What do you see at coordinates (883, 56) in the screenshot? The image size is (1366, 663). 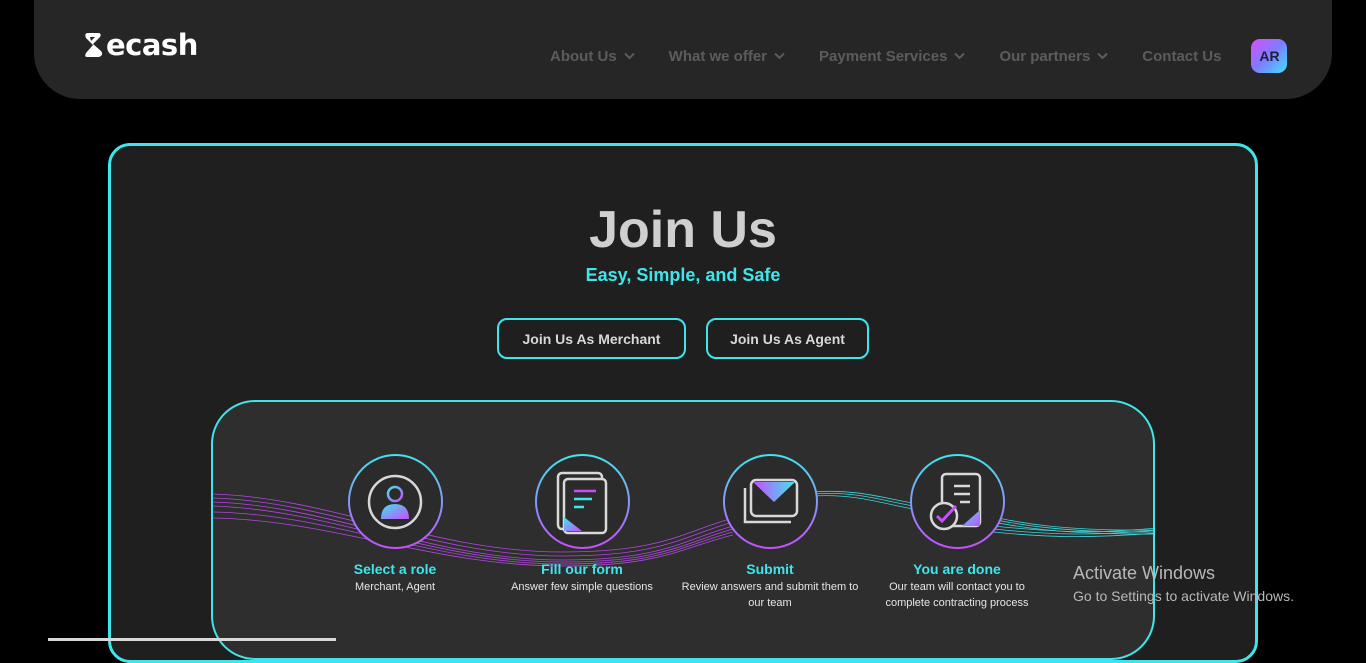 I see `nav-label: Payment Services` at bounding box center [883, 56].